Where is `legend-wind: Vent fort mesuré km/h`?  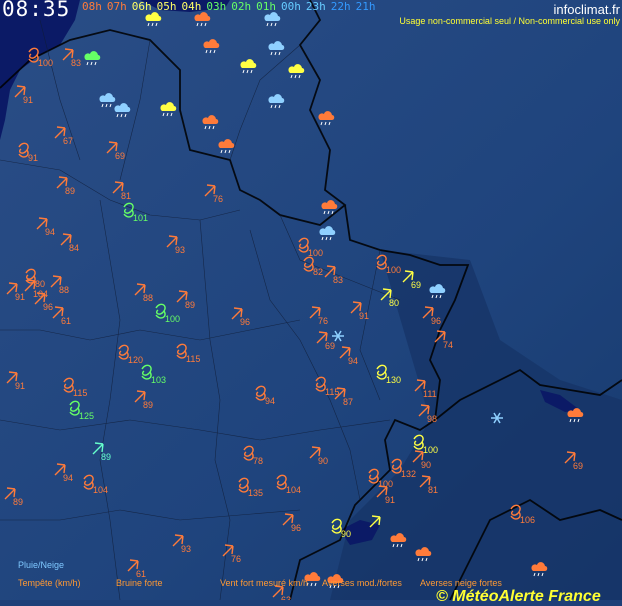
legend-wind: Vent fort mesuré km/h is located at coordinates (264, 583).